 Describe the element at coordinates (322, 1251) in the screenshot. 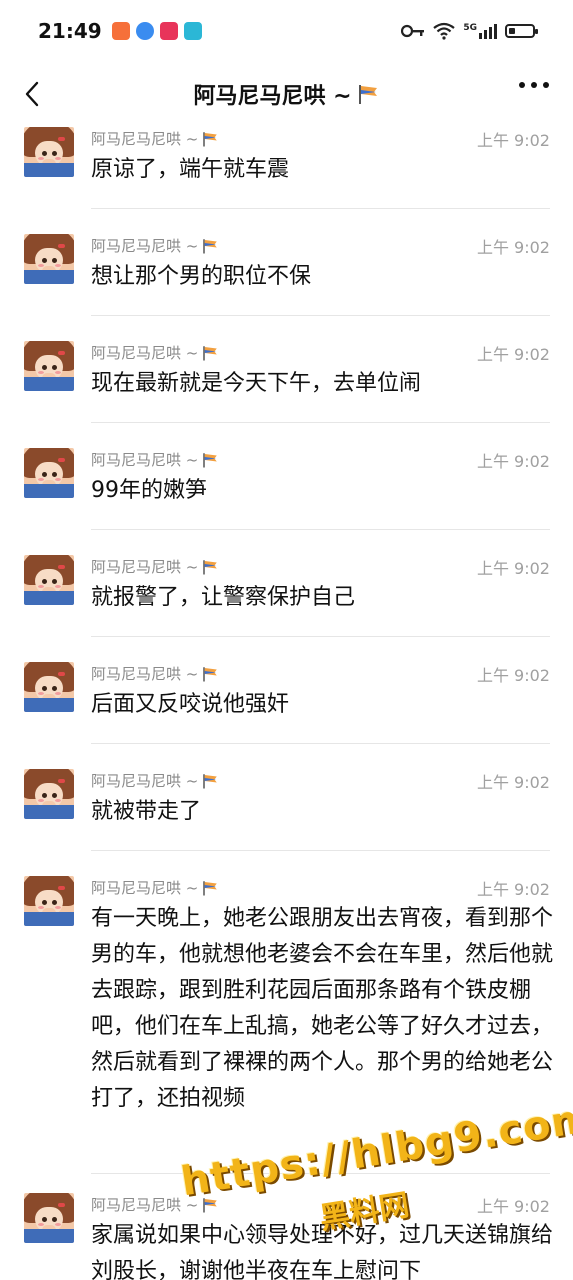

I see `message-text: 家属说如果中心领导处理不好，过几天送锦旗给刘股长，谢谢他半夜在车上慰问下` at that location.